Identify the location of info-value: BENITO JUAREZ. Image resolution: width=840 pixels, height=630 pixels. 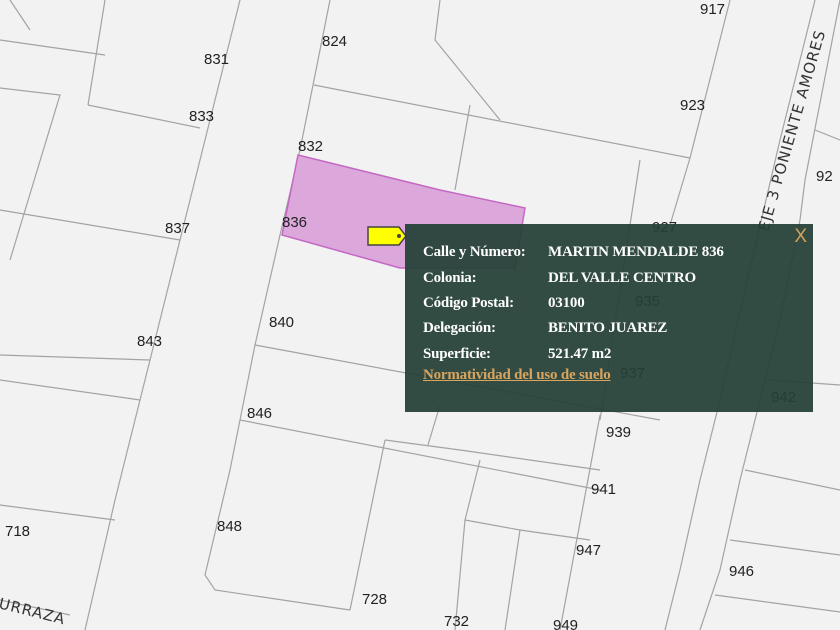
(608, 328).